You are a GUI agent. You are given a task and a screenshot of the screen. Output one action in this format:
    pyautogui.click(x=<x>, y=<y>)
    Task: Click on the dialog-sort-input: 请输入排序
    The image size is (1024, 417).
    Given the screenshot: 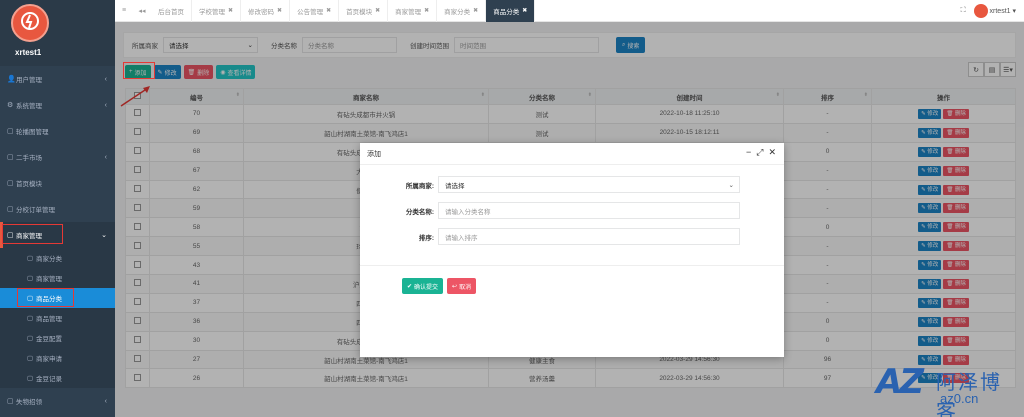 What is the action you would take?
    pyautogui.click(x=589, y=236)
    